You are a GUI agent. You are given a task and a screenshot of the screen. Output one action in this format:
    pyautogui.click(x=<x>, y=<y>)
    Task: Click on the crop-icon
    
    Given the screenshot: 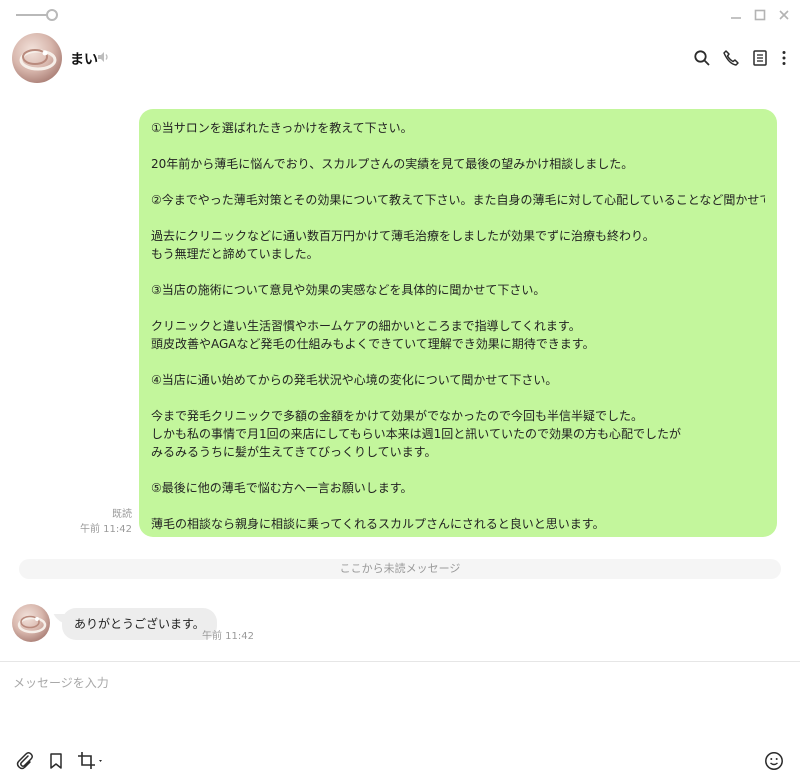 What is the action you would take?
    pyautogui.click(x=91, y=761)
    